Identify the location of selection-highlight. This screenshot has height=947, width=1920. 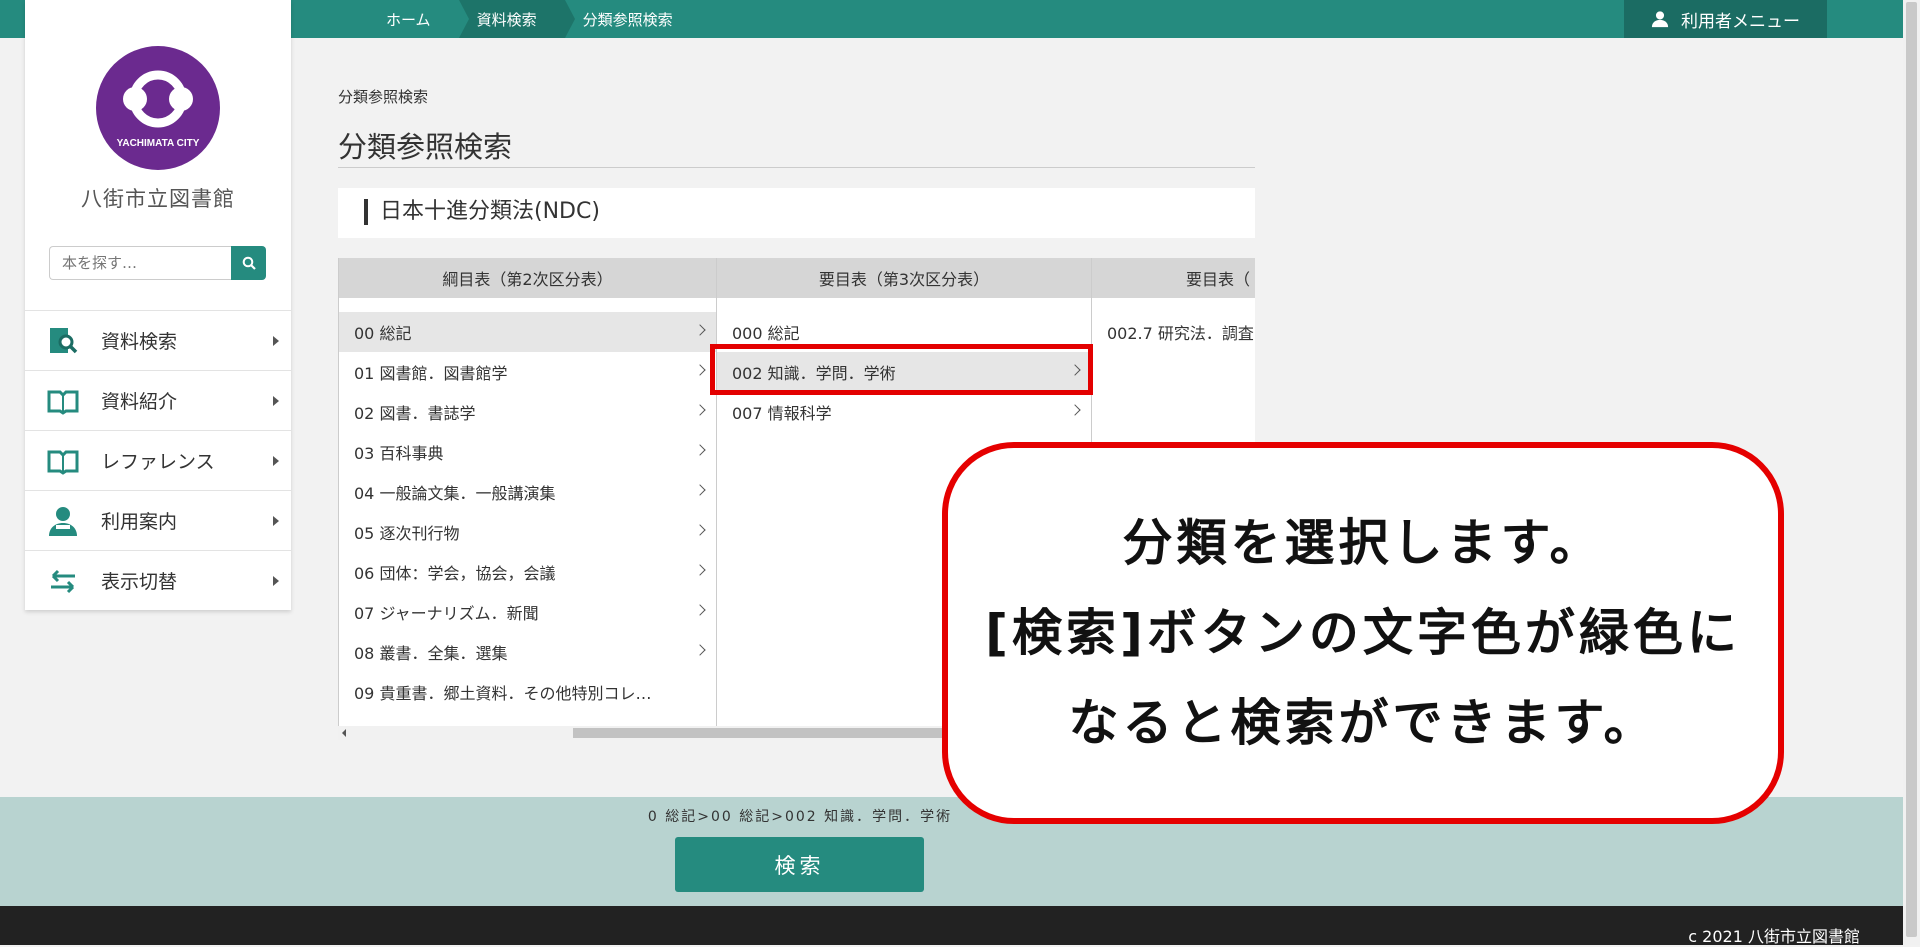
(901, 369).